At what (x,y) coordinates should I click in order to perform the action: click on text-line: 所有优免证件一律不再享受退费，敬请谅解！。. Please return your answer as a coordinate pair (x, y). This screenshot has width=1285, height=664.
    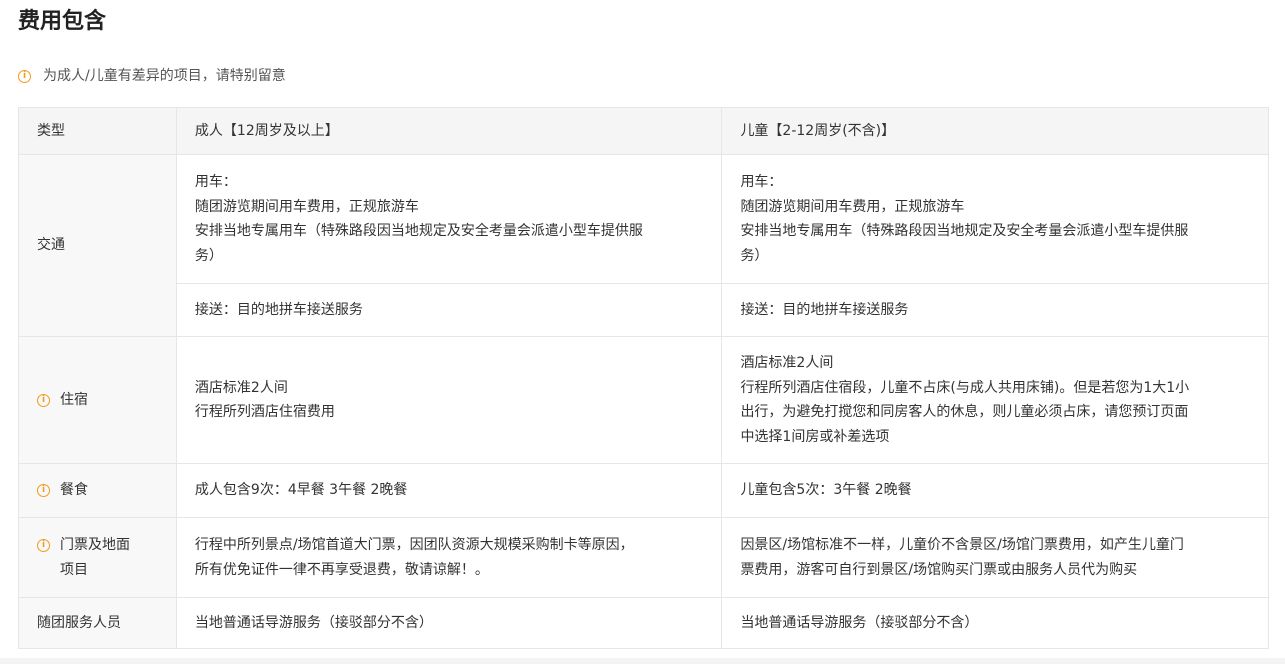
    Looking at the image, I should click on (341, 569).